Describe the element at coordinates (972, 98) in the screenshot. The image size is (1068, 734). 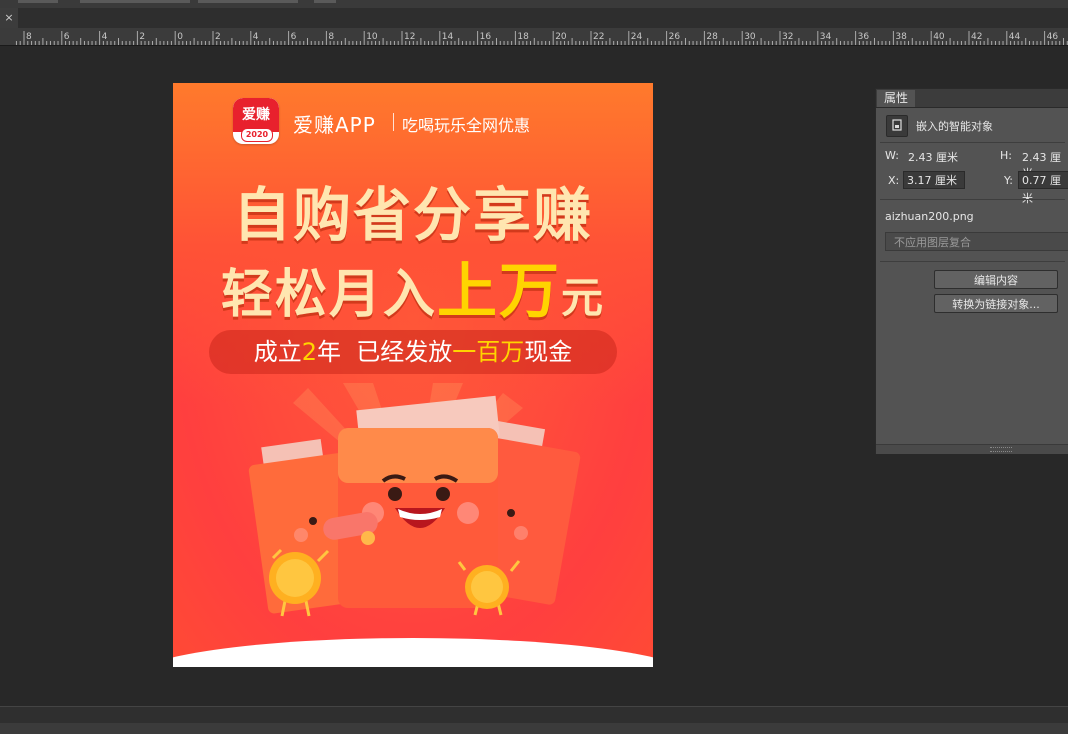
I see `properties-tab-bar: 属性` at that location.